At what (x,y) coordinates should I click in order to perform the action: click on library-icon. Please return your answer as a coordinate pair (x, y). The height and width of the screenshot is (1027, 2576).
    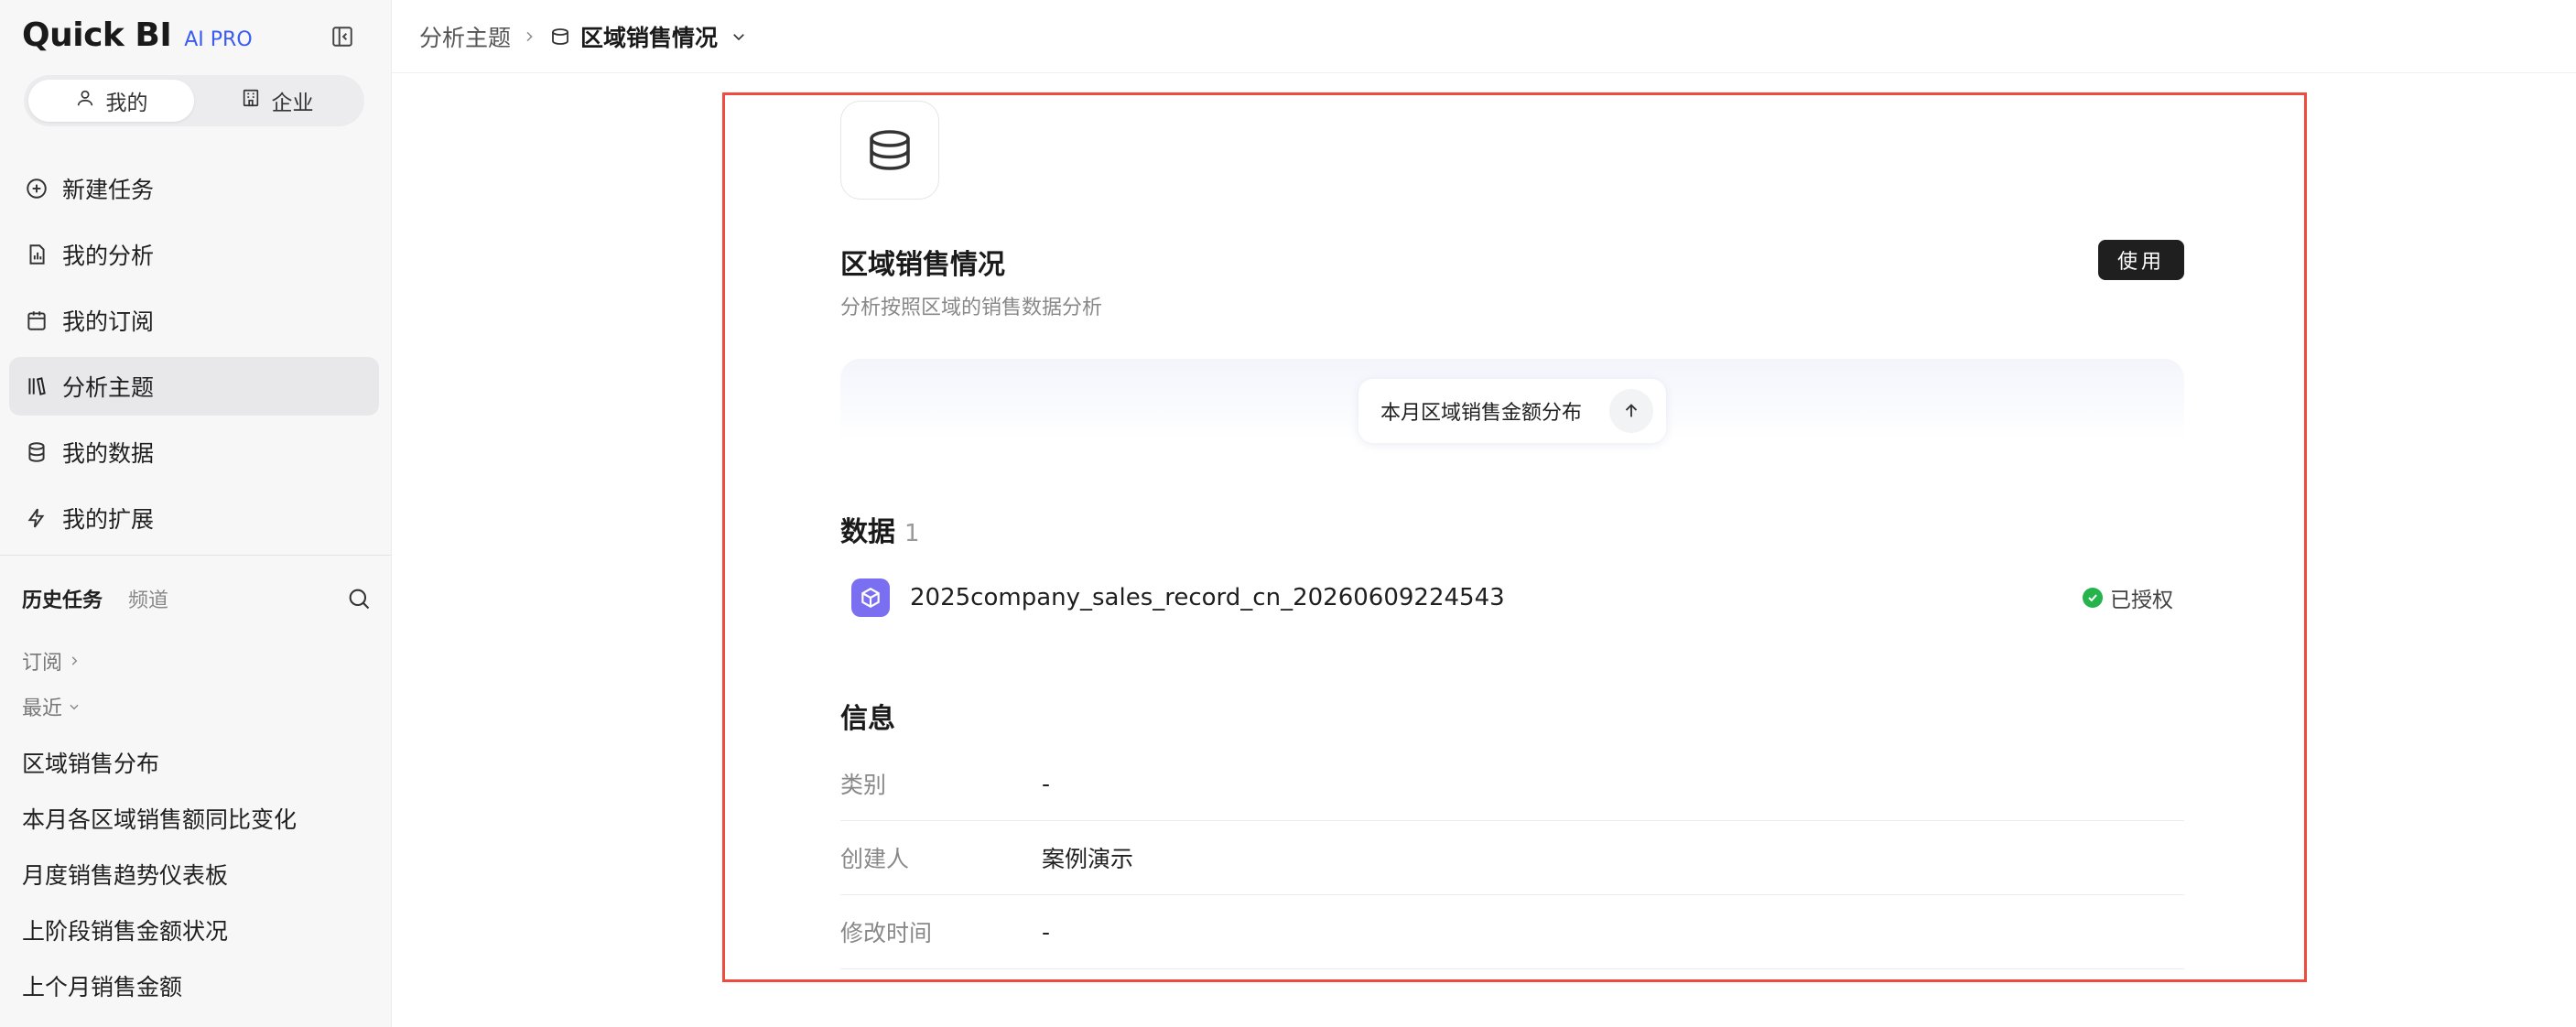
    Looking at the image, I should click on (37, 386).